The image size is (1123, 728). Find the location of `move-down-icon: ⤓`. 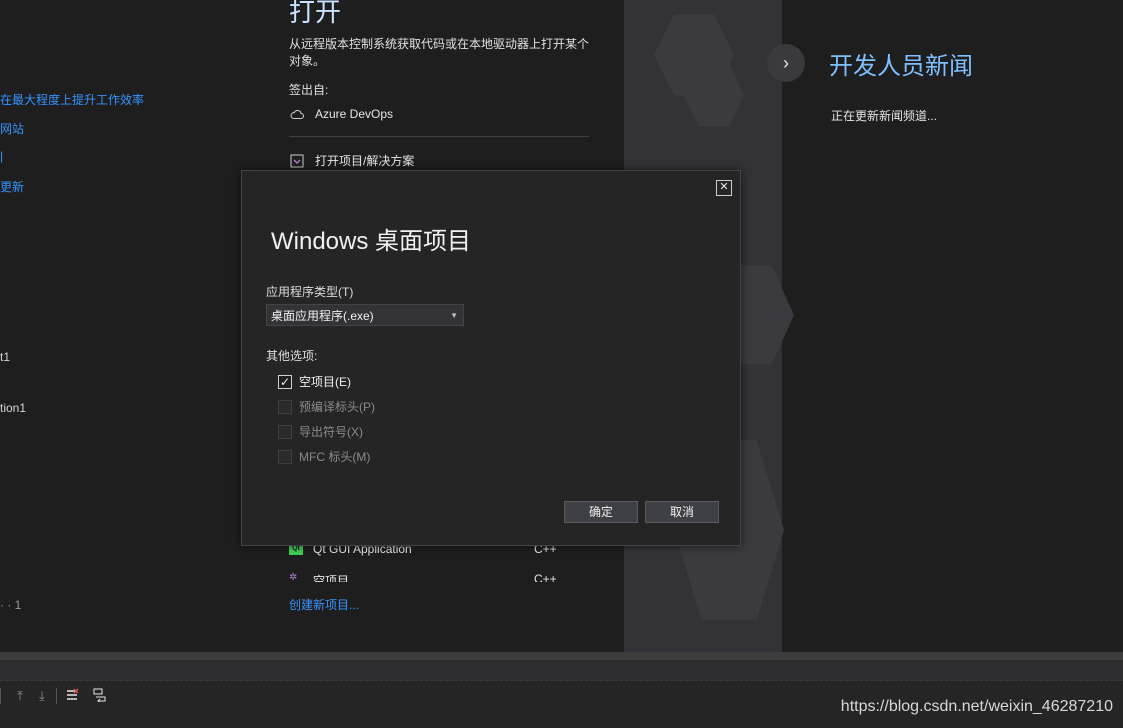

move-down-icon: ⤓ is located at coordinates (42, 696).